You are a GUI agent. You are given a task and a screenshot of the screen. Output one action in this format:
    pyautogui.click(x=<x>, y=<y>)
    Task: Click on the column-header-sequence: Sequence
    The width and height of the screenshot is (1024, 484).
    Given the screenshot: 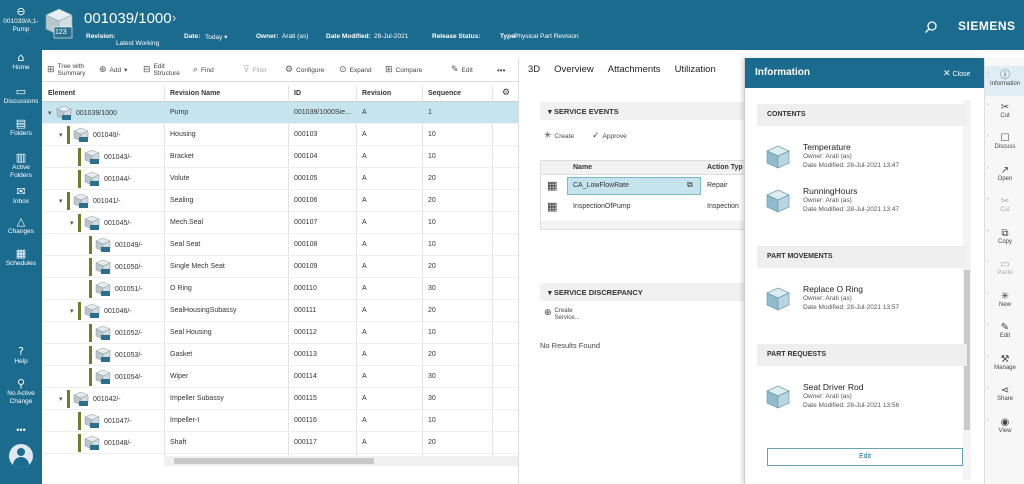 What is the action you would take?
    pyautogui.click(x=444, y=93)
    